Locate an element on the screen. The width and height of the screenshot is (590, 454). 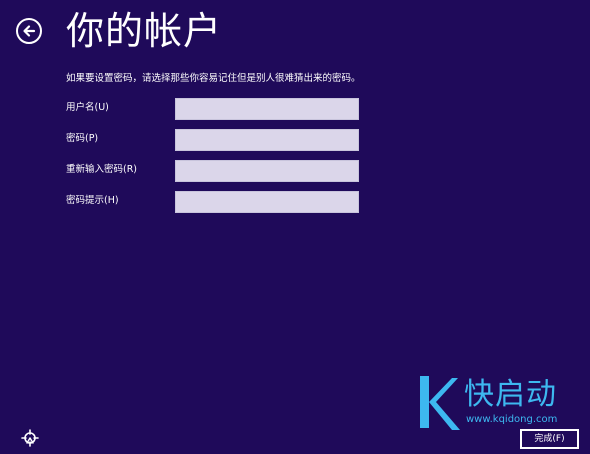
watermark-brand: 快启动 is located at coordinates (510, 394).